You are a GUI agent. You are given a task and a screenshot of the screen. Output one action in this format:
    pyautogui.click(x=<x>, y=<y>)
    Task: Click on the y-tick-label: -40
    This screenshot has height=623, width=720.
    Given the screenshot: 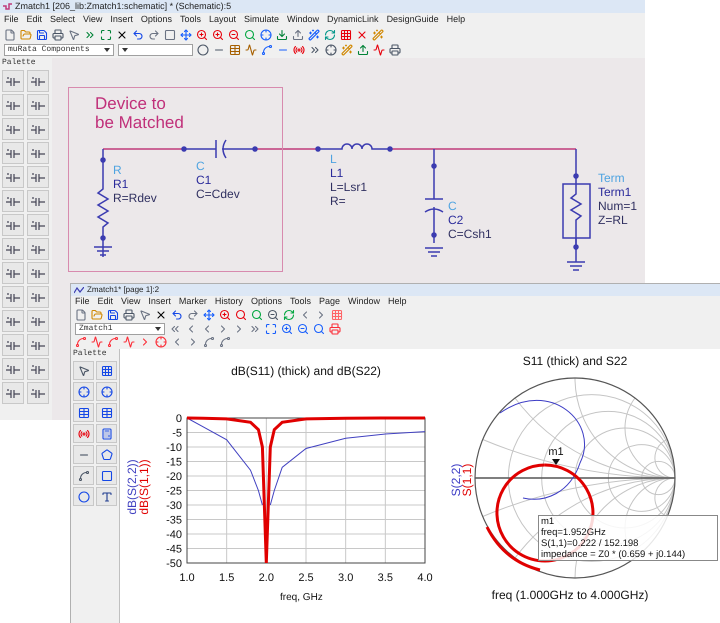 What is the action you would take?
    pyautogui.click(x=174, y=535)
    